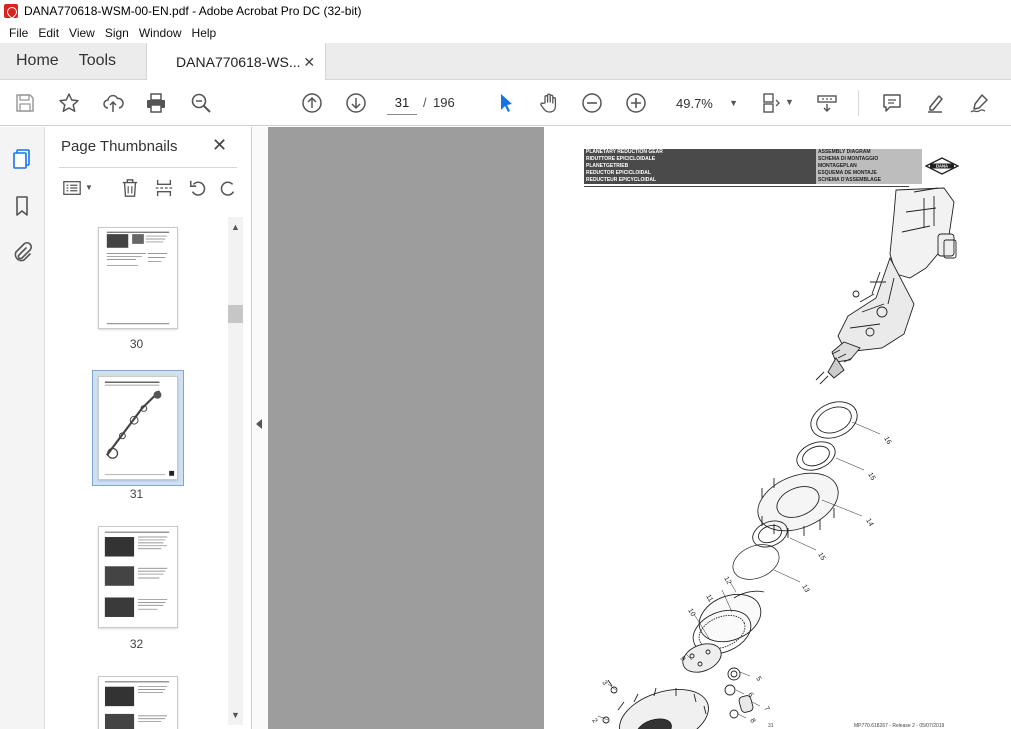 The height and width of the screenshot is (729, 1011). What do you see at coordinates (869, 173) in the screenshot?
I see `header-cell: ESQUEMA DE MONTAJE` at bounding box center [869, 173].